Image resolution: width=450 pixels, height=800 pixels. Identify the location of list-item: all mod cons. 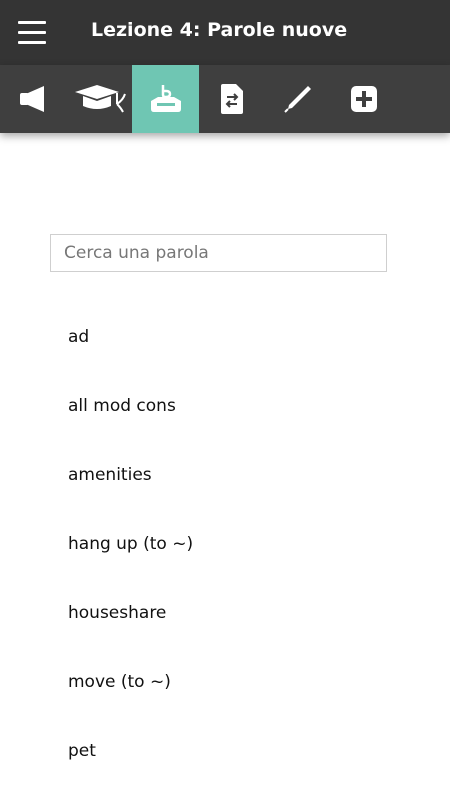
(225, 406).